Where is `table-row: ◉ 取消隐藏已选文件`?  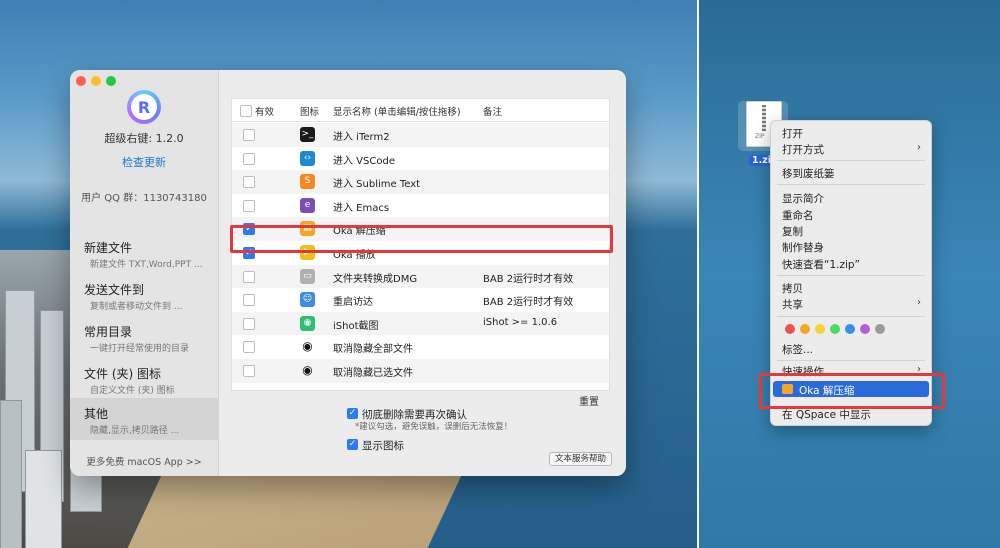
table-row: ◉ 取消隐藏已选文件 is located at coordinates (420, 371).